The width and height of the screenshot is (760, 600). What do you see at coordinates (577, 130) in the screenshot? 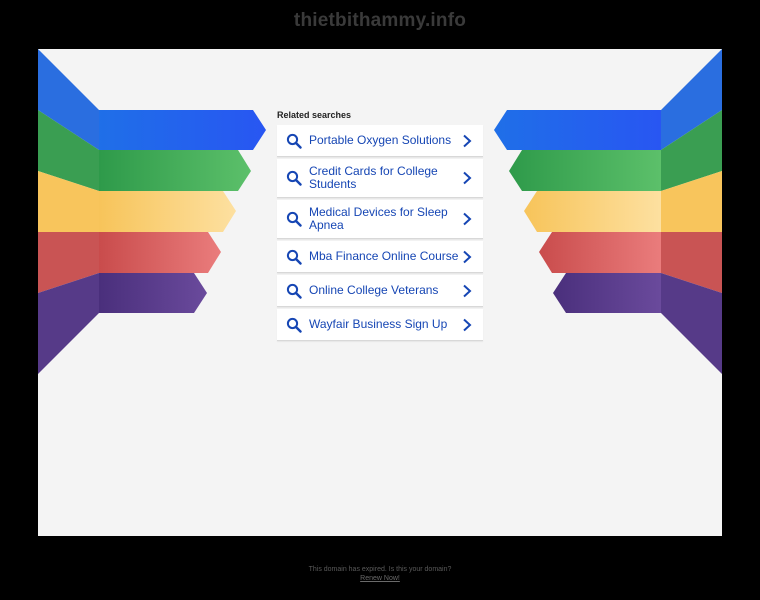
I see `ribbon-right-arrow-blue` at bounding box center [577, 130].